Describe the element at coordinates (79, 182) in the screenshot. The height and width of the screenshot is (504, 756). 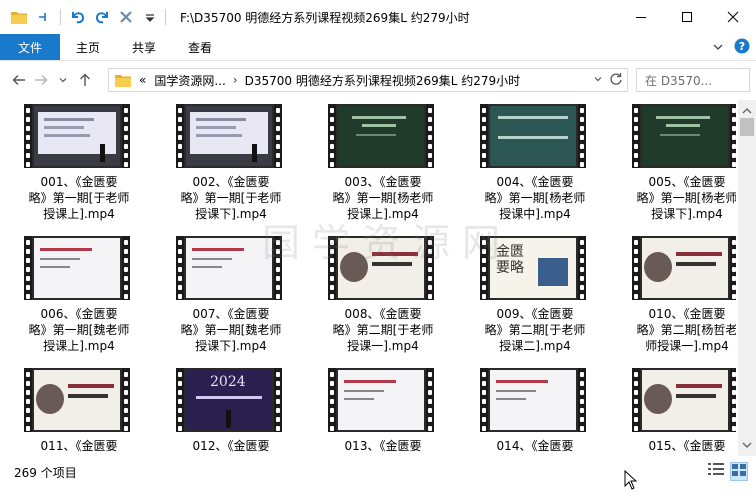
I see `file-name-line: 001、《金匮要` at that location.